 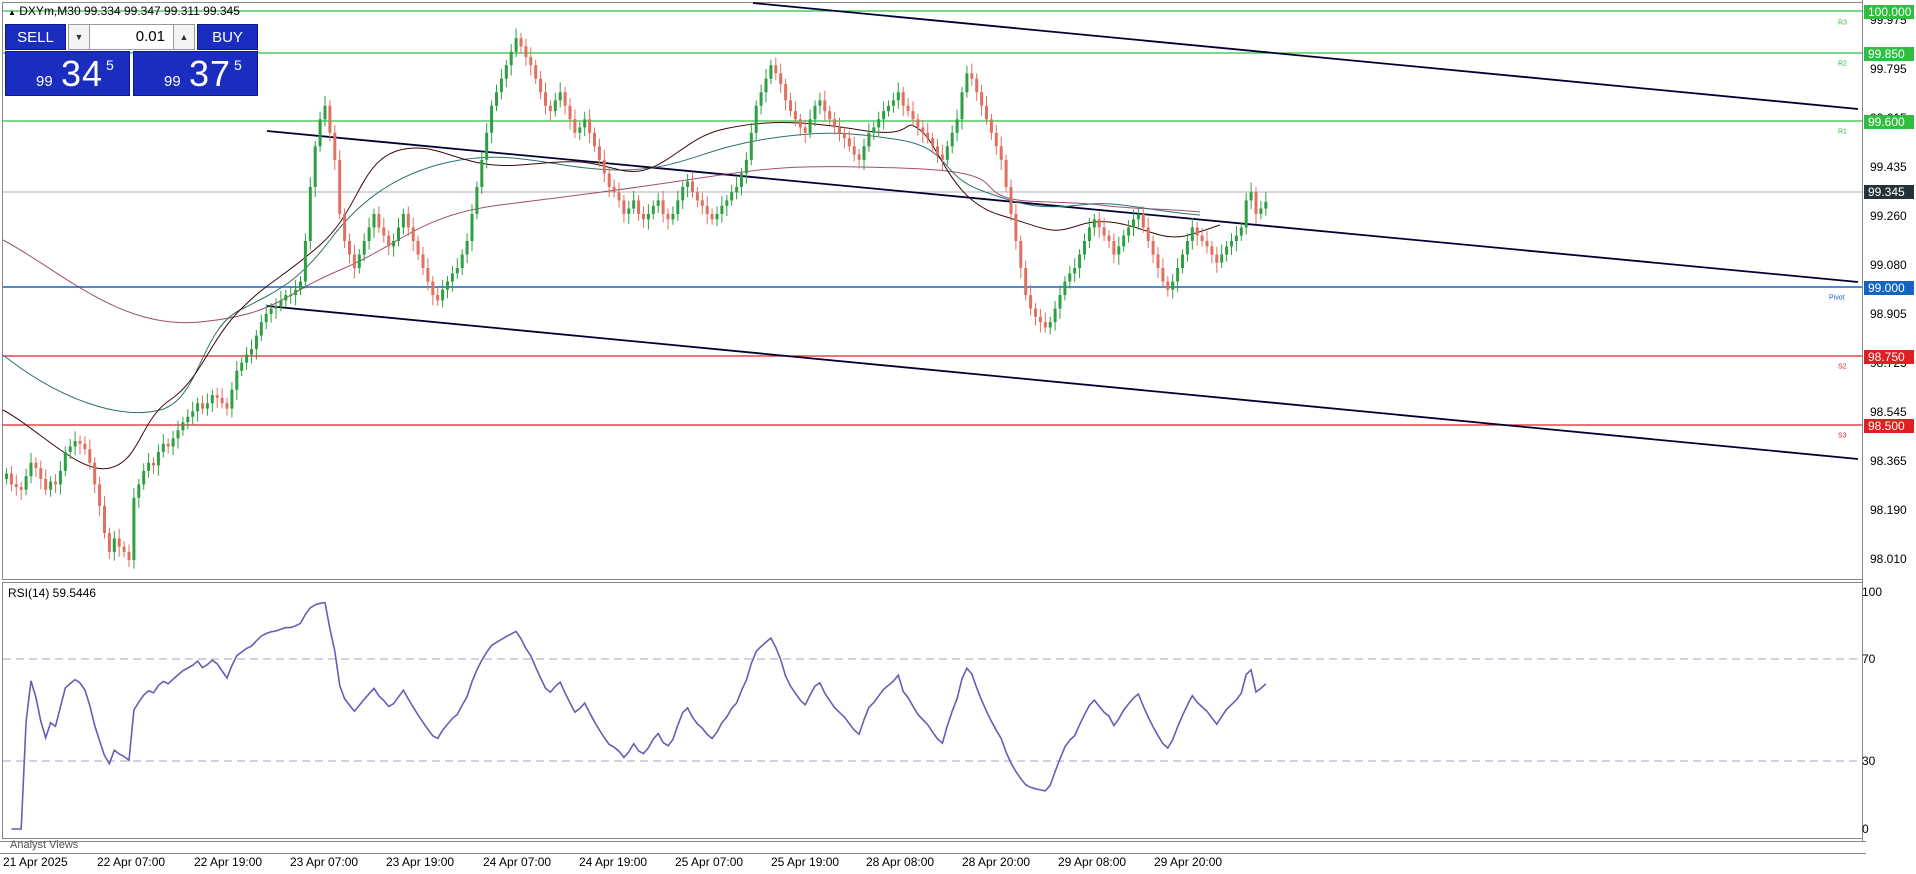 What do you see at coordinates (184, 37) in the screenshot?
I see `lot-increase-icon: ▲` at bounding box center [184, 37].